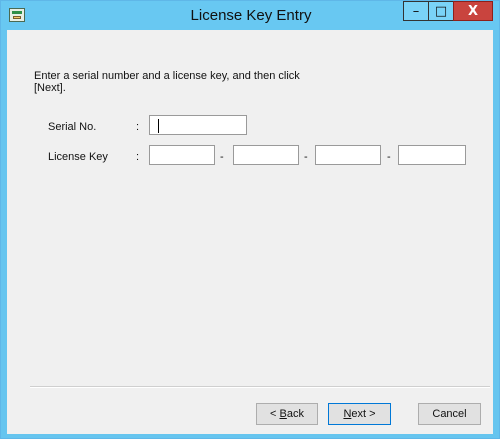 This screenshot has height=439, width=500. Describe the element at coordinates (295, 414) in the screenshot. I see `back-button-label: ack` at that location.